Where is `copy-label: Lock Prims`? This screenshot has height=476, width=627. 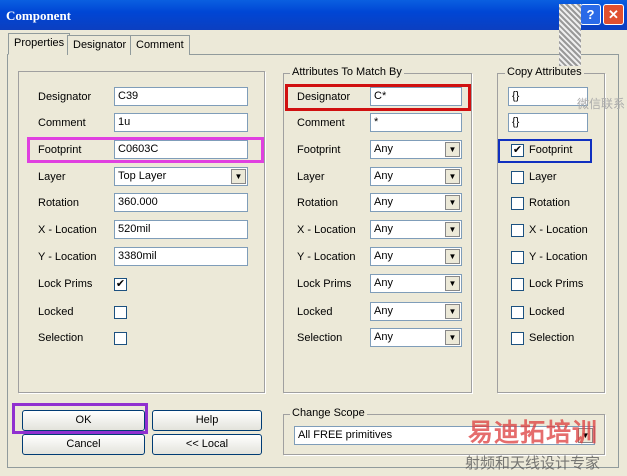 copy-label: Lock Prims is located at coordinates (556, 284).